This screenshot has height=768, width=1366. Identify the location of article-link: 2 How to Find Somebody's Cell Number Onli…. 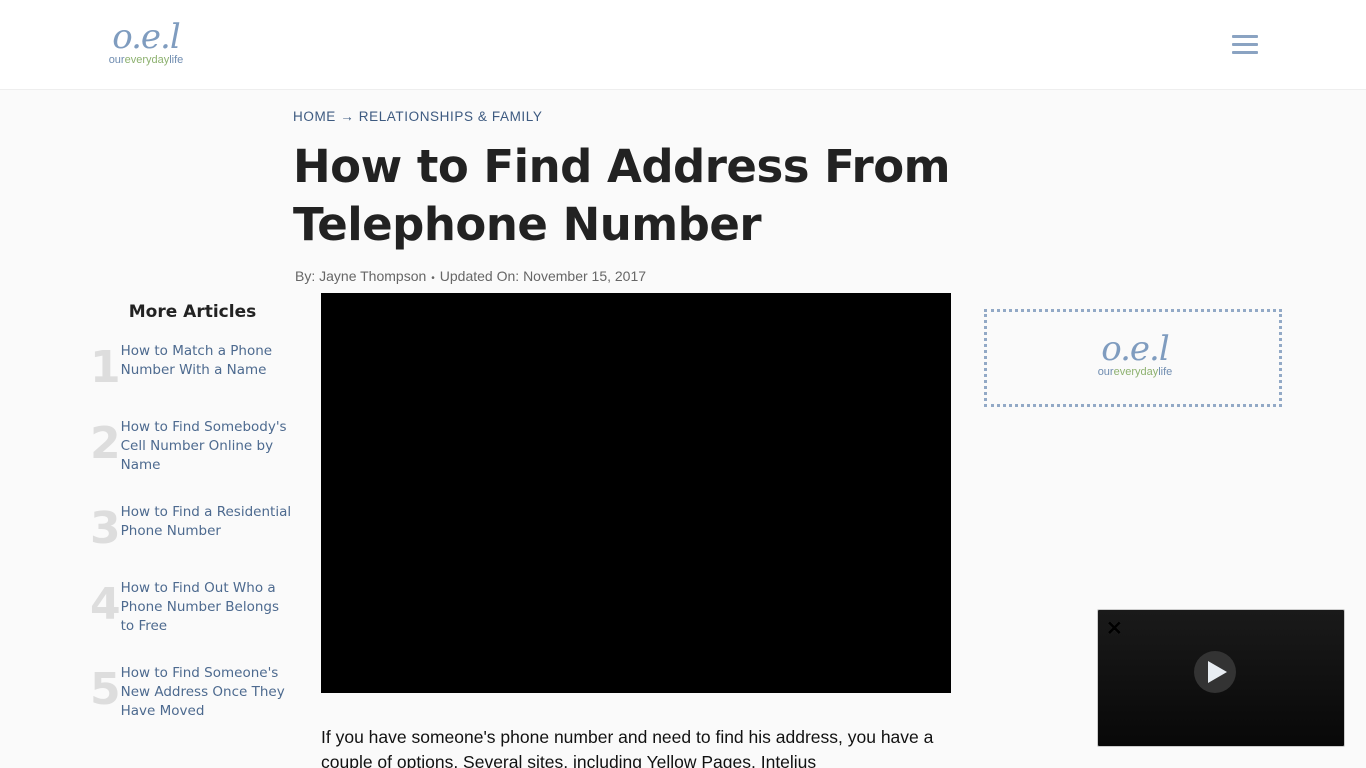
(192, 446).